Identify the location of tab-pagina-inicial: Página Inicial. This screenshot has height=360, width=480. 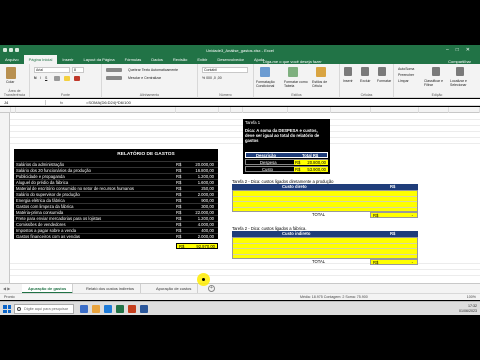
(40, 59).